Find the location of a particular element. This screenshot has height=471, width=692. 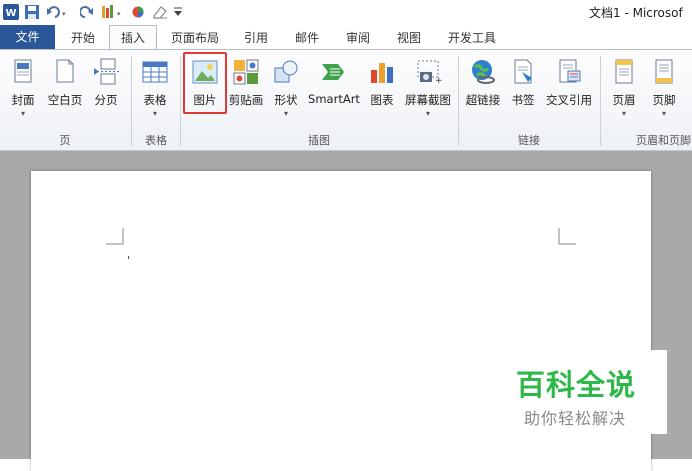

cover-page-label: 封面 is located at coordinates (23, 100).